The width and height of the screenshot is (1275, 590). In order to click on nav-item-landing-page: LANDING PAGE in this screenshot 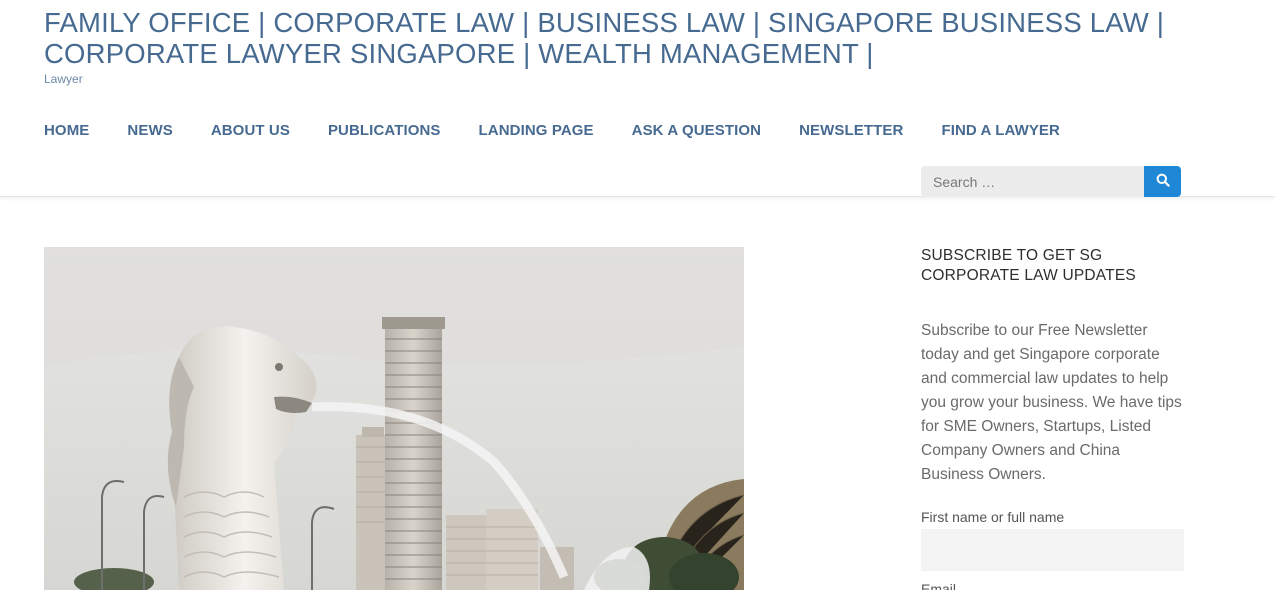, I will do `click(536, 130)`.